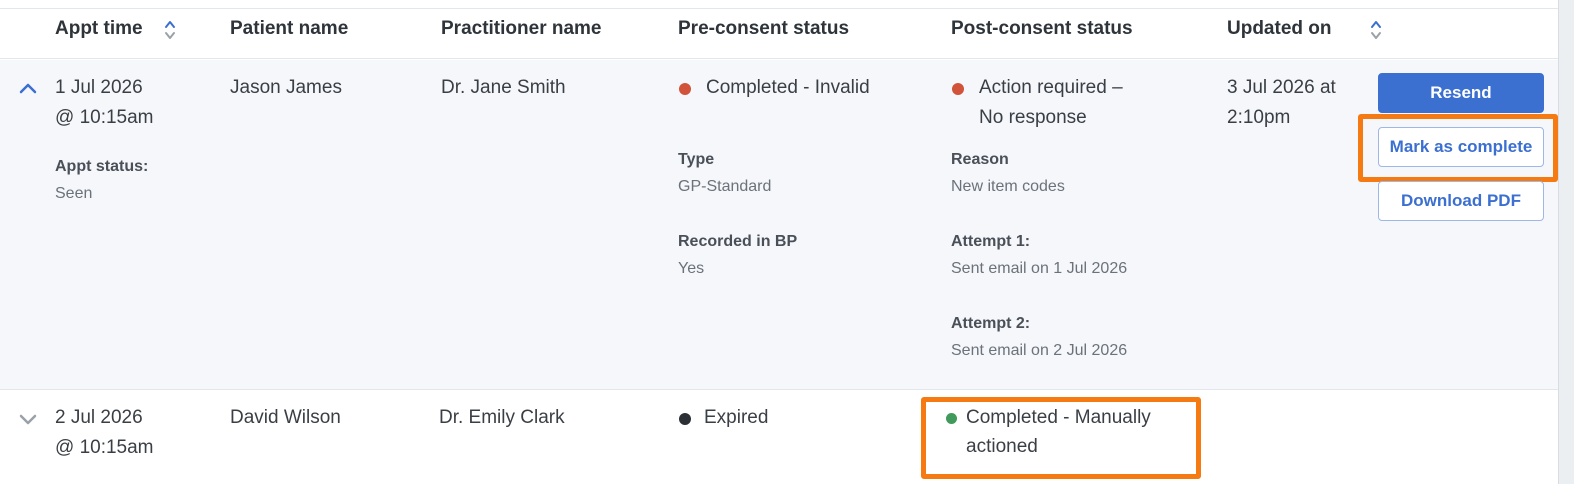 The image size is (1574, 484). What do you see at coordinates (99, 417) in the screenshot?
I see `appt-date: 2 Jul 2026` at bounding box center [99, 417].